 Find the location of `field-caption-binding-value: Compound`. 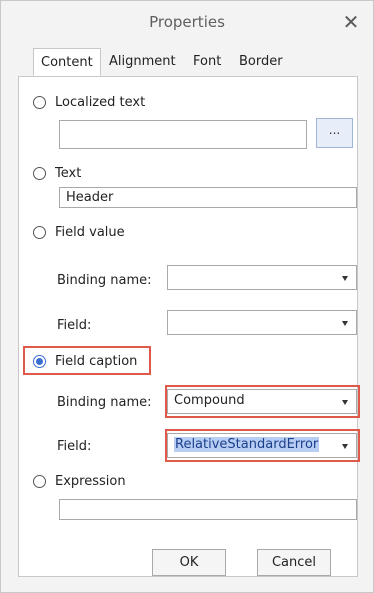

field-caption-binding-value: Compound is located at coordinates (209, 400).